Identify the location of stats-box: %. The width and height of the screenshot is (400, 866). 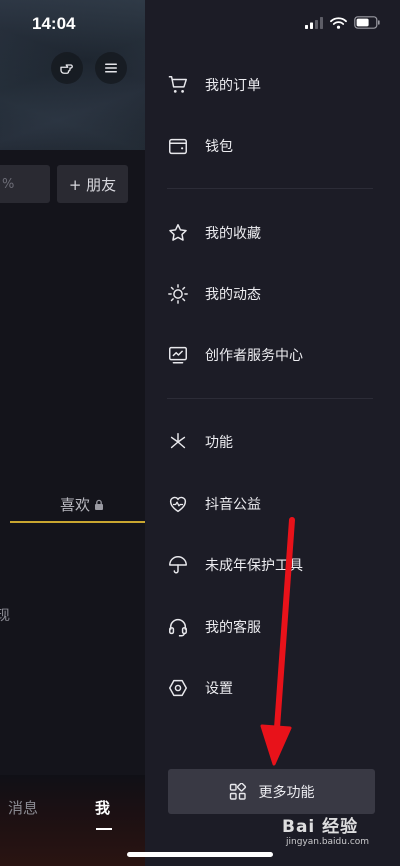
(25, 184).